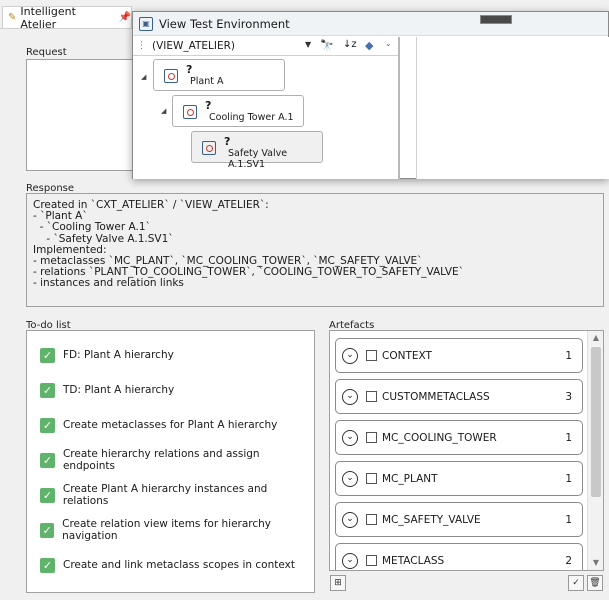  I want to click on tree-node-cooling-tower: ? Cooling Tower A.1, so click(238, 111).